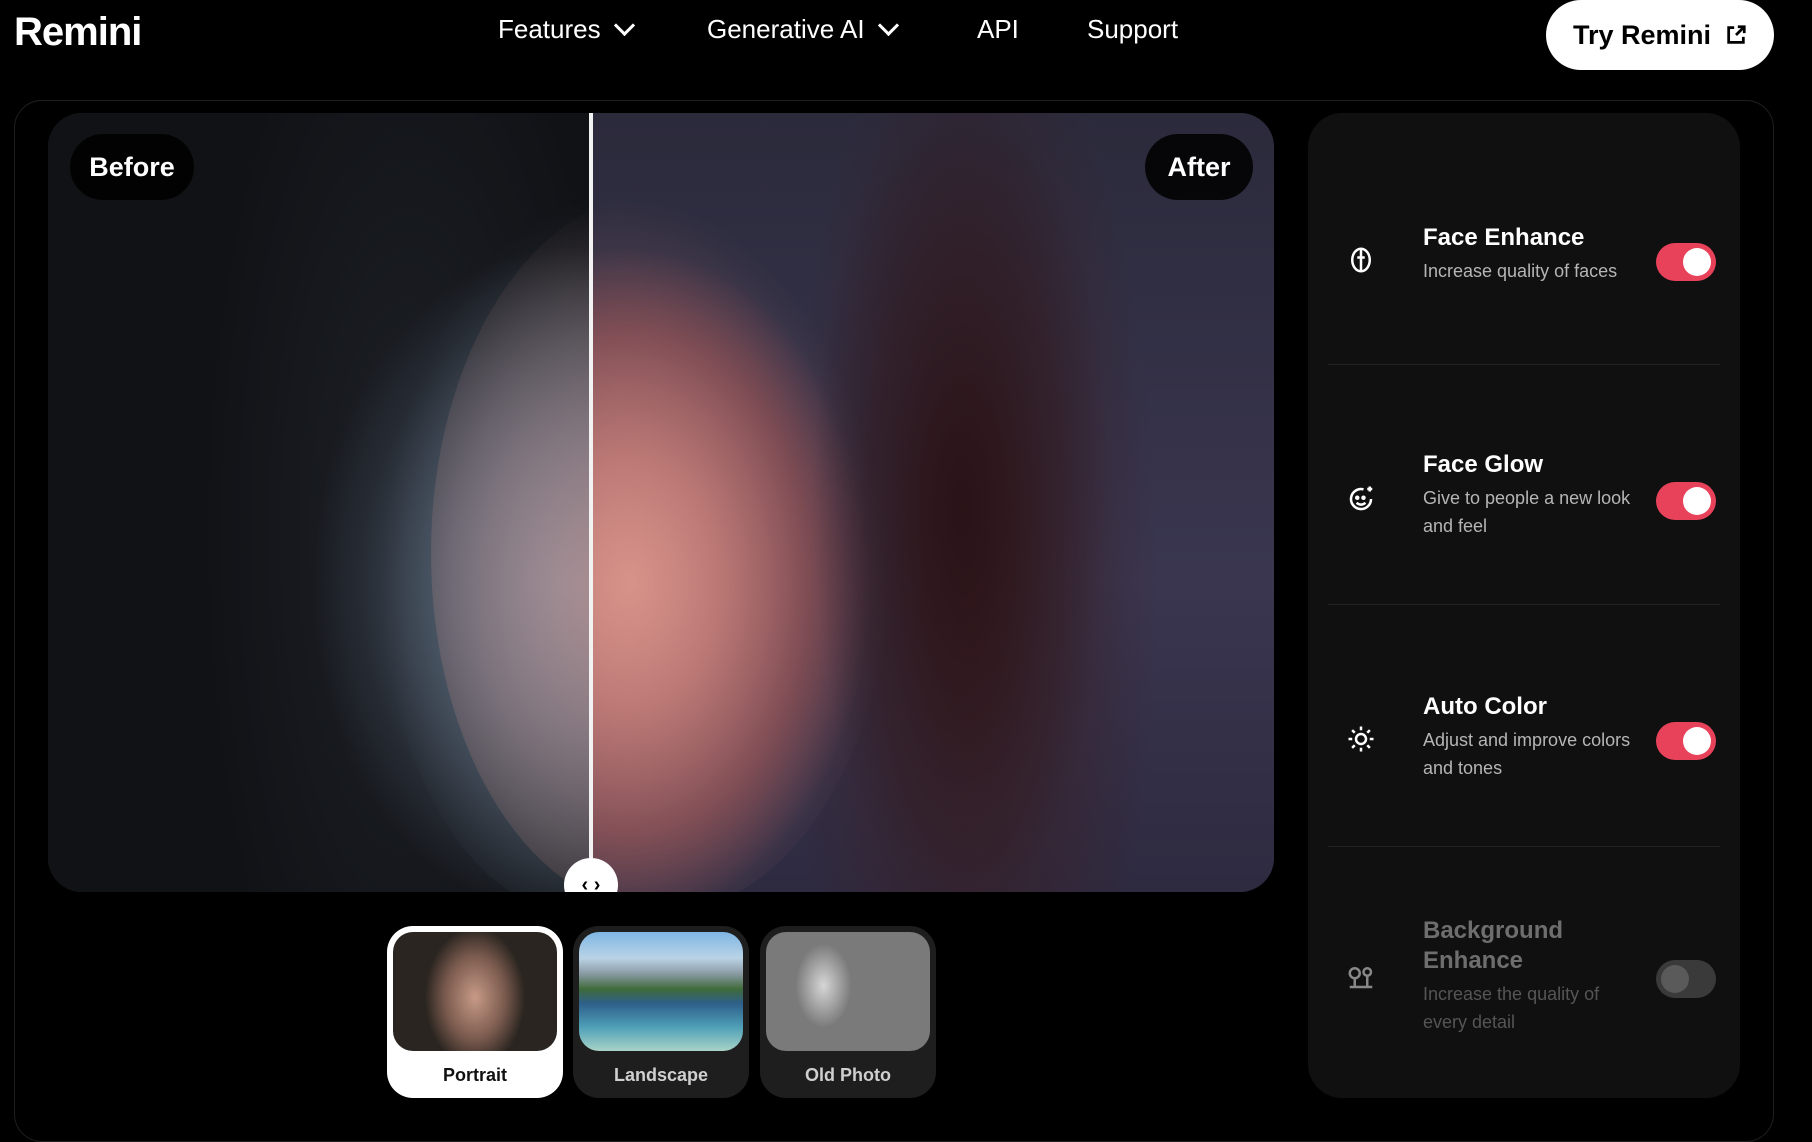 Image resolution: width=1812 pixels, height=1142 pixels. Describe the element at coordinates (591, 883) in the screenshot. I see `drag-horizontal-icon: ‹ ›` at that location.